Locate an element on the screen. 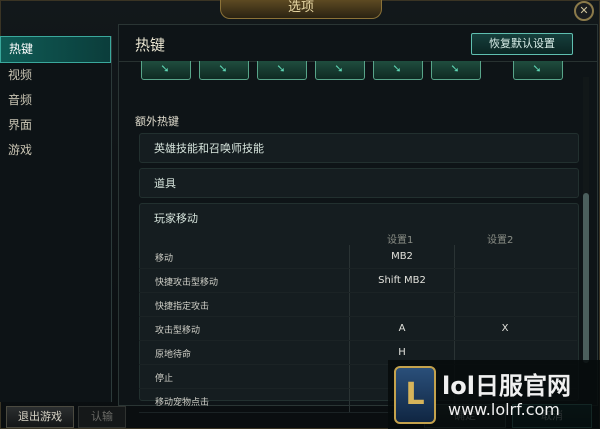 This screenshot has height=429, width=600. action-name: 移动 is located at coordinates (164, 259).